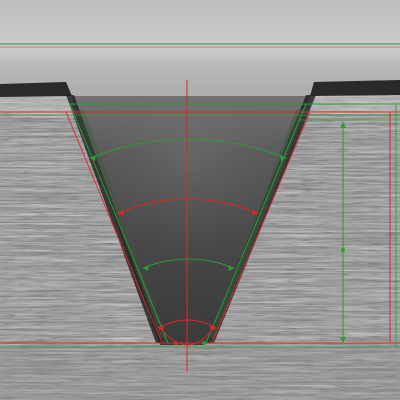  I want to click on left-surface-edge, so click(36, 89).